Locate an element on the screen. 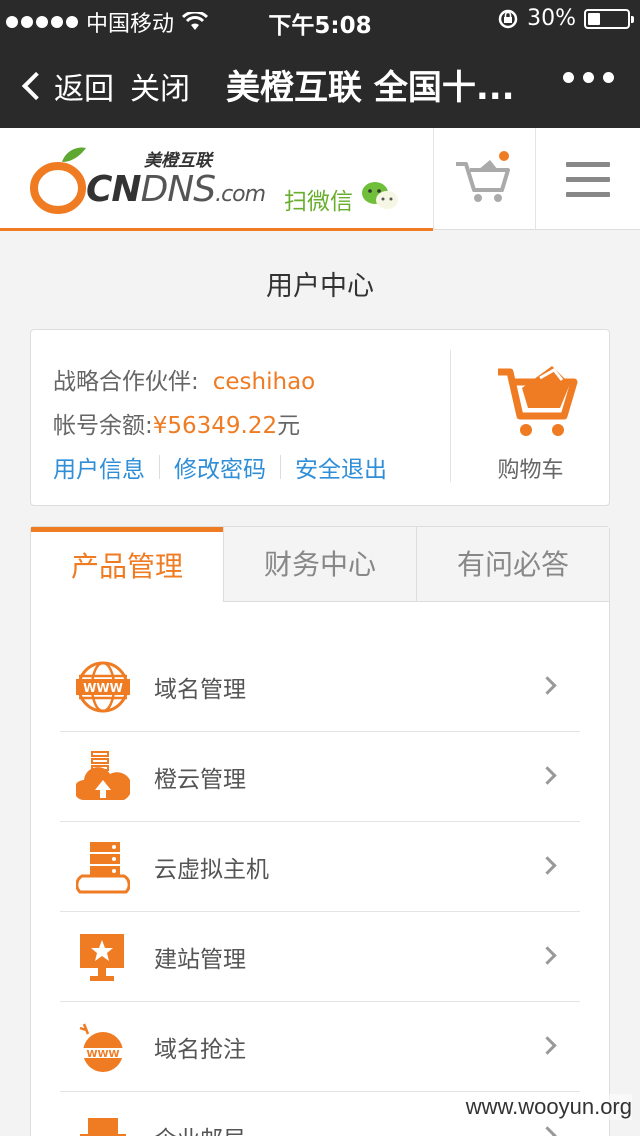  menu-item-site-building: 建站管理 is located at coordinates (320, 957).